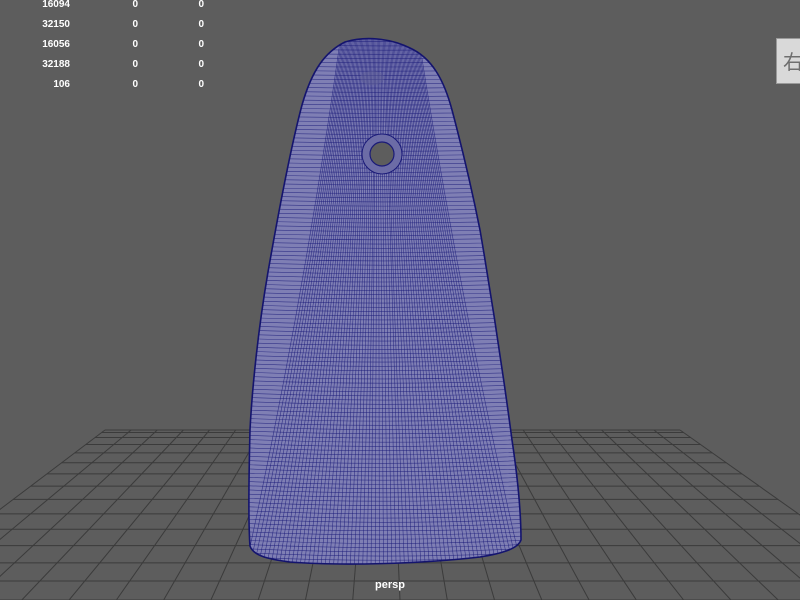 Image resolution: width=800 pixels, height=600 pixels. Describe the element at coordinates (110, 25) in the screenshot. I see `hud-row: 32150 0 0` at that location.